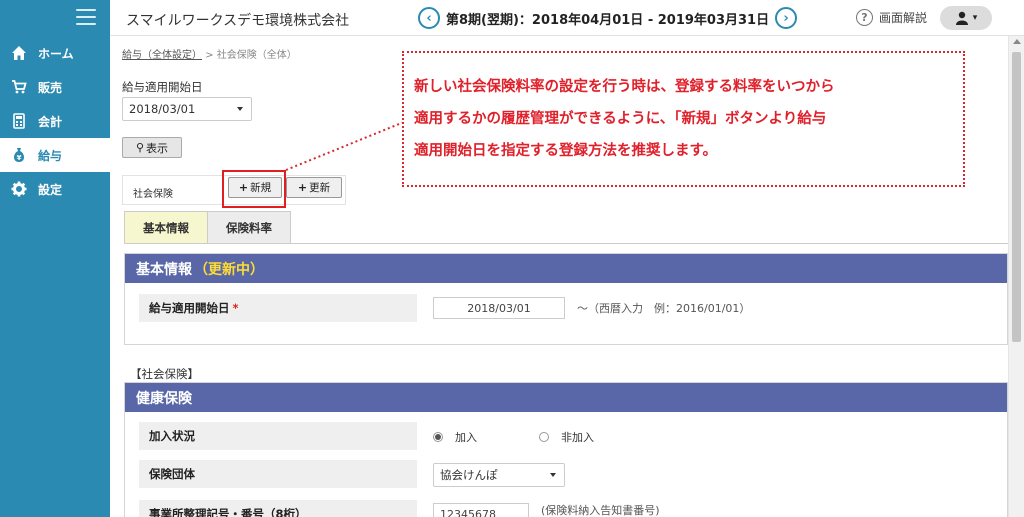 This screenshot has width=1024, height=517. I want to click on home-icon, so click(19, 53).